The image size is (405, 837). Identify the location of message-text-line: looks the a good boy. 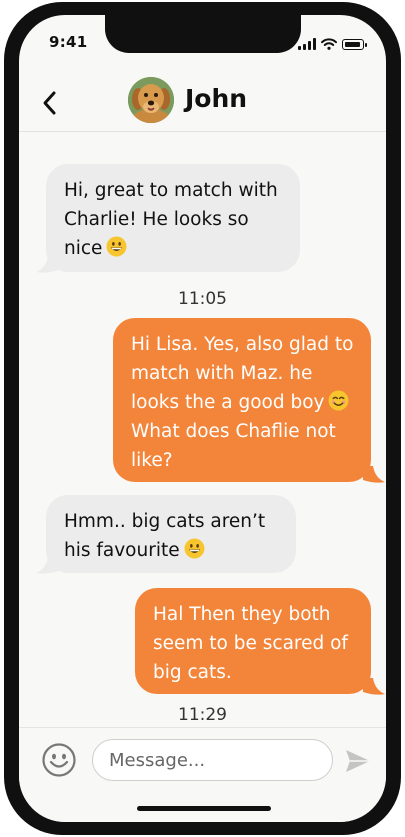
(228, 402).